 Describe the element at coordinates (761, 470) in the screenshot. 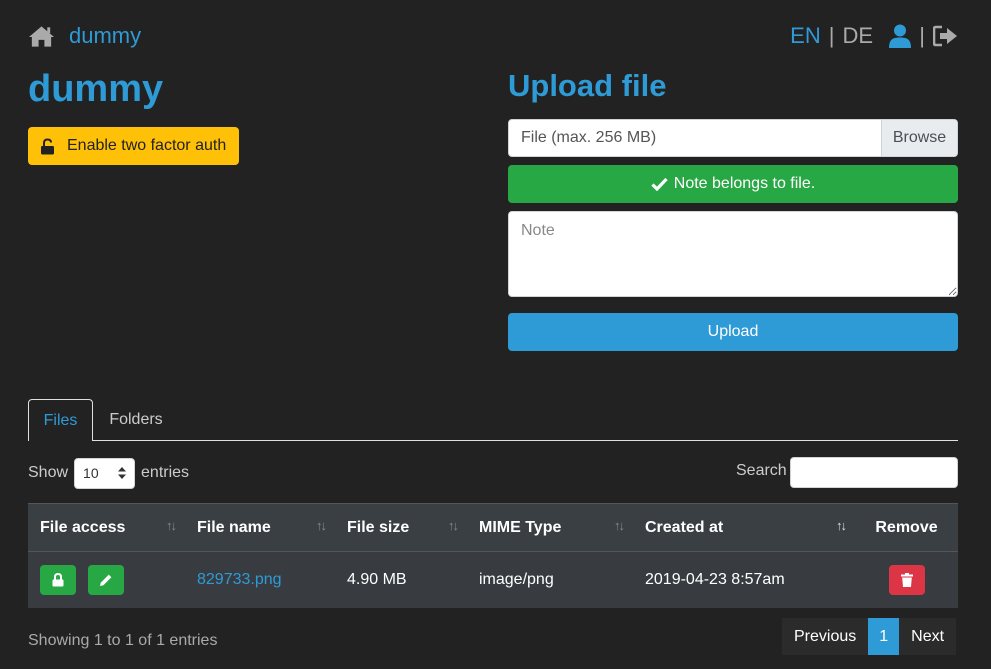

I see `search-label: Search` at that location.